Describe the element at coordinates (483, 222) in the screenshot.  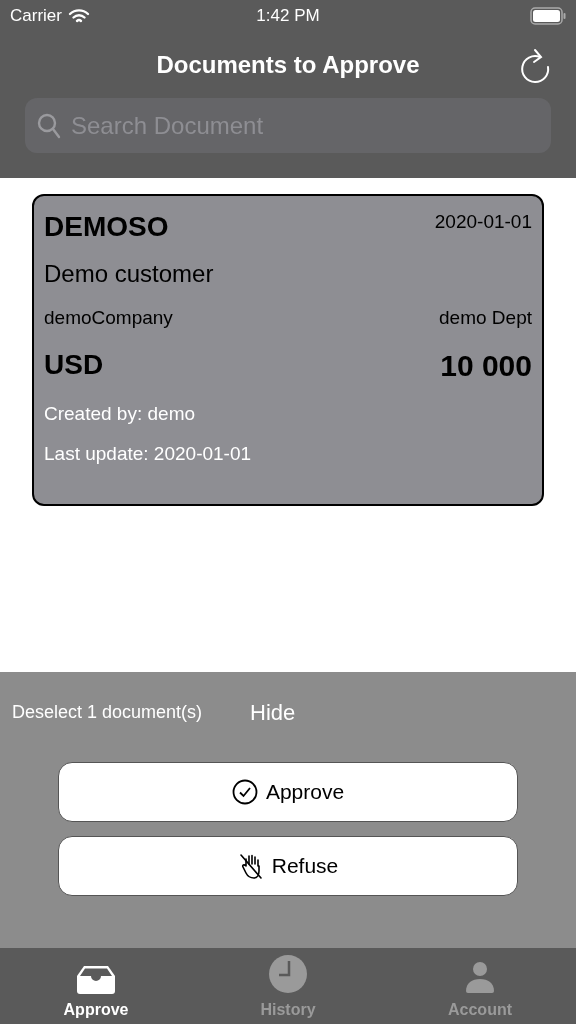
I see `document-date: 2020-01-01` at that location.